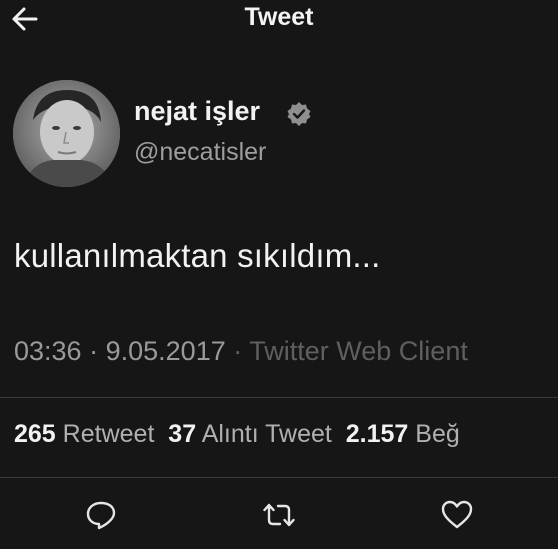  What do you see at coordinates (35, 434) in the screenshot?
I see `retweets-count: 265` at bounding box center [35, 434].